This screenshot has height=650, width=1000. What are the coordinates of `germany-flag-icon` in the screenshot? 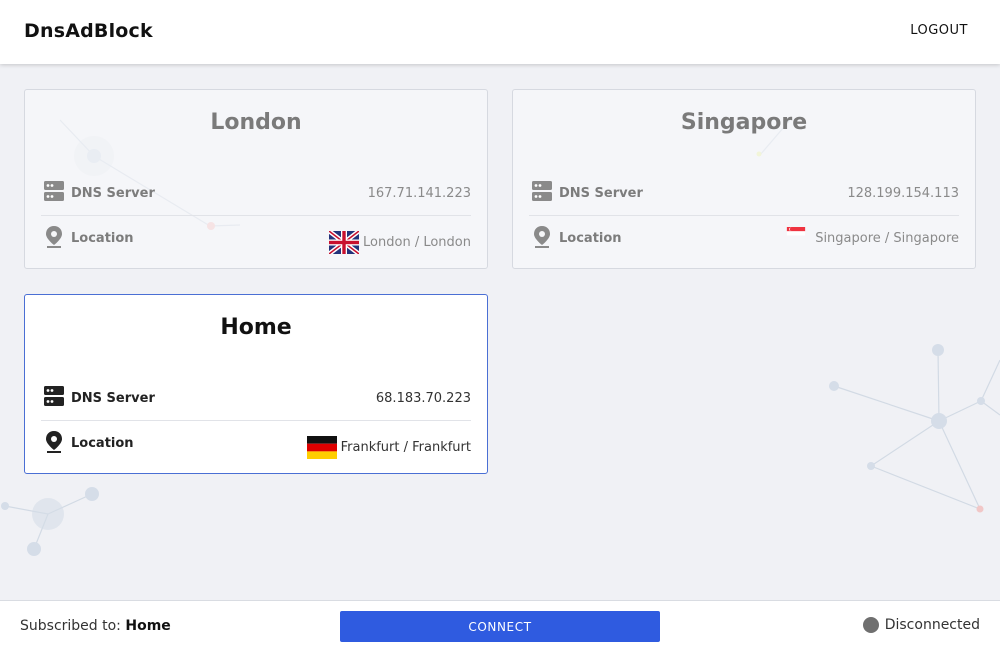 It's located at (321, 447).